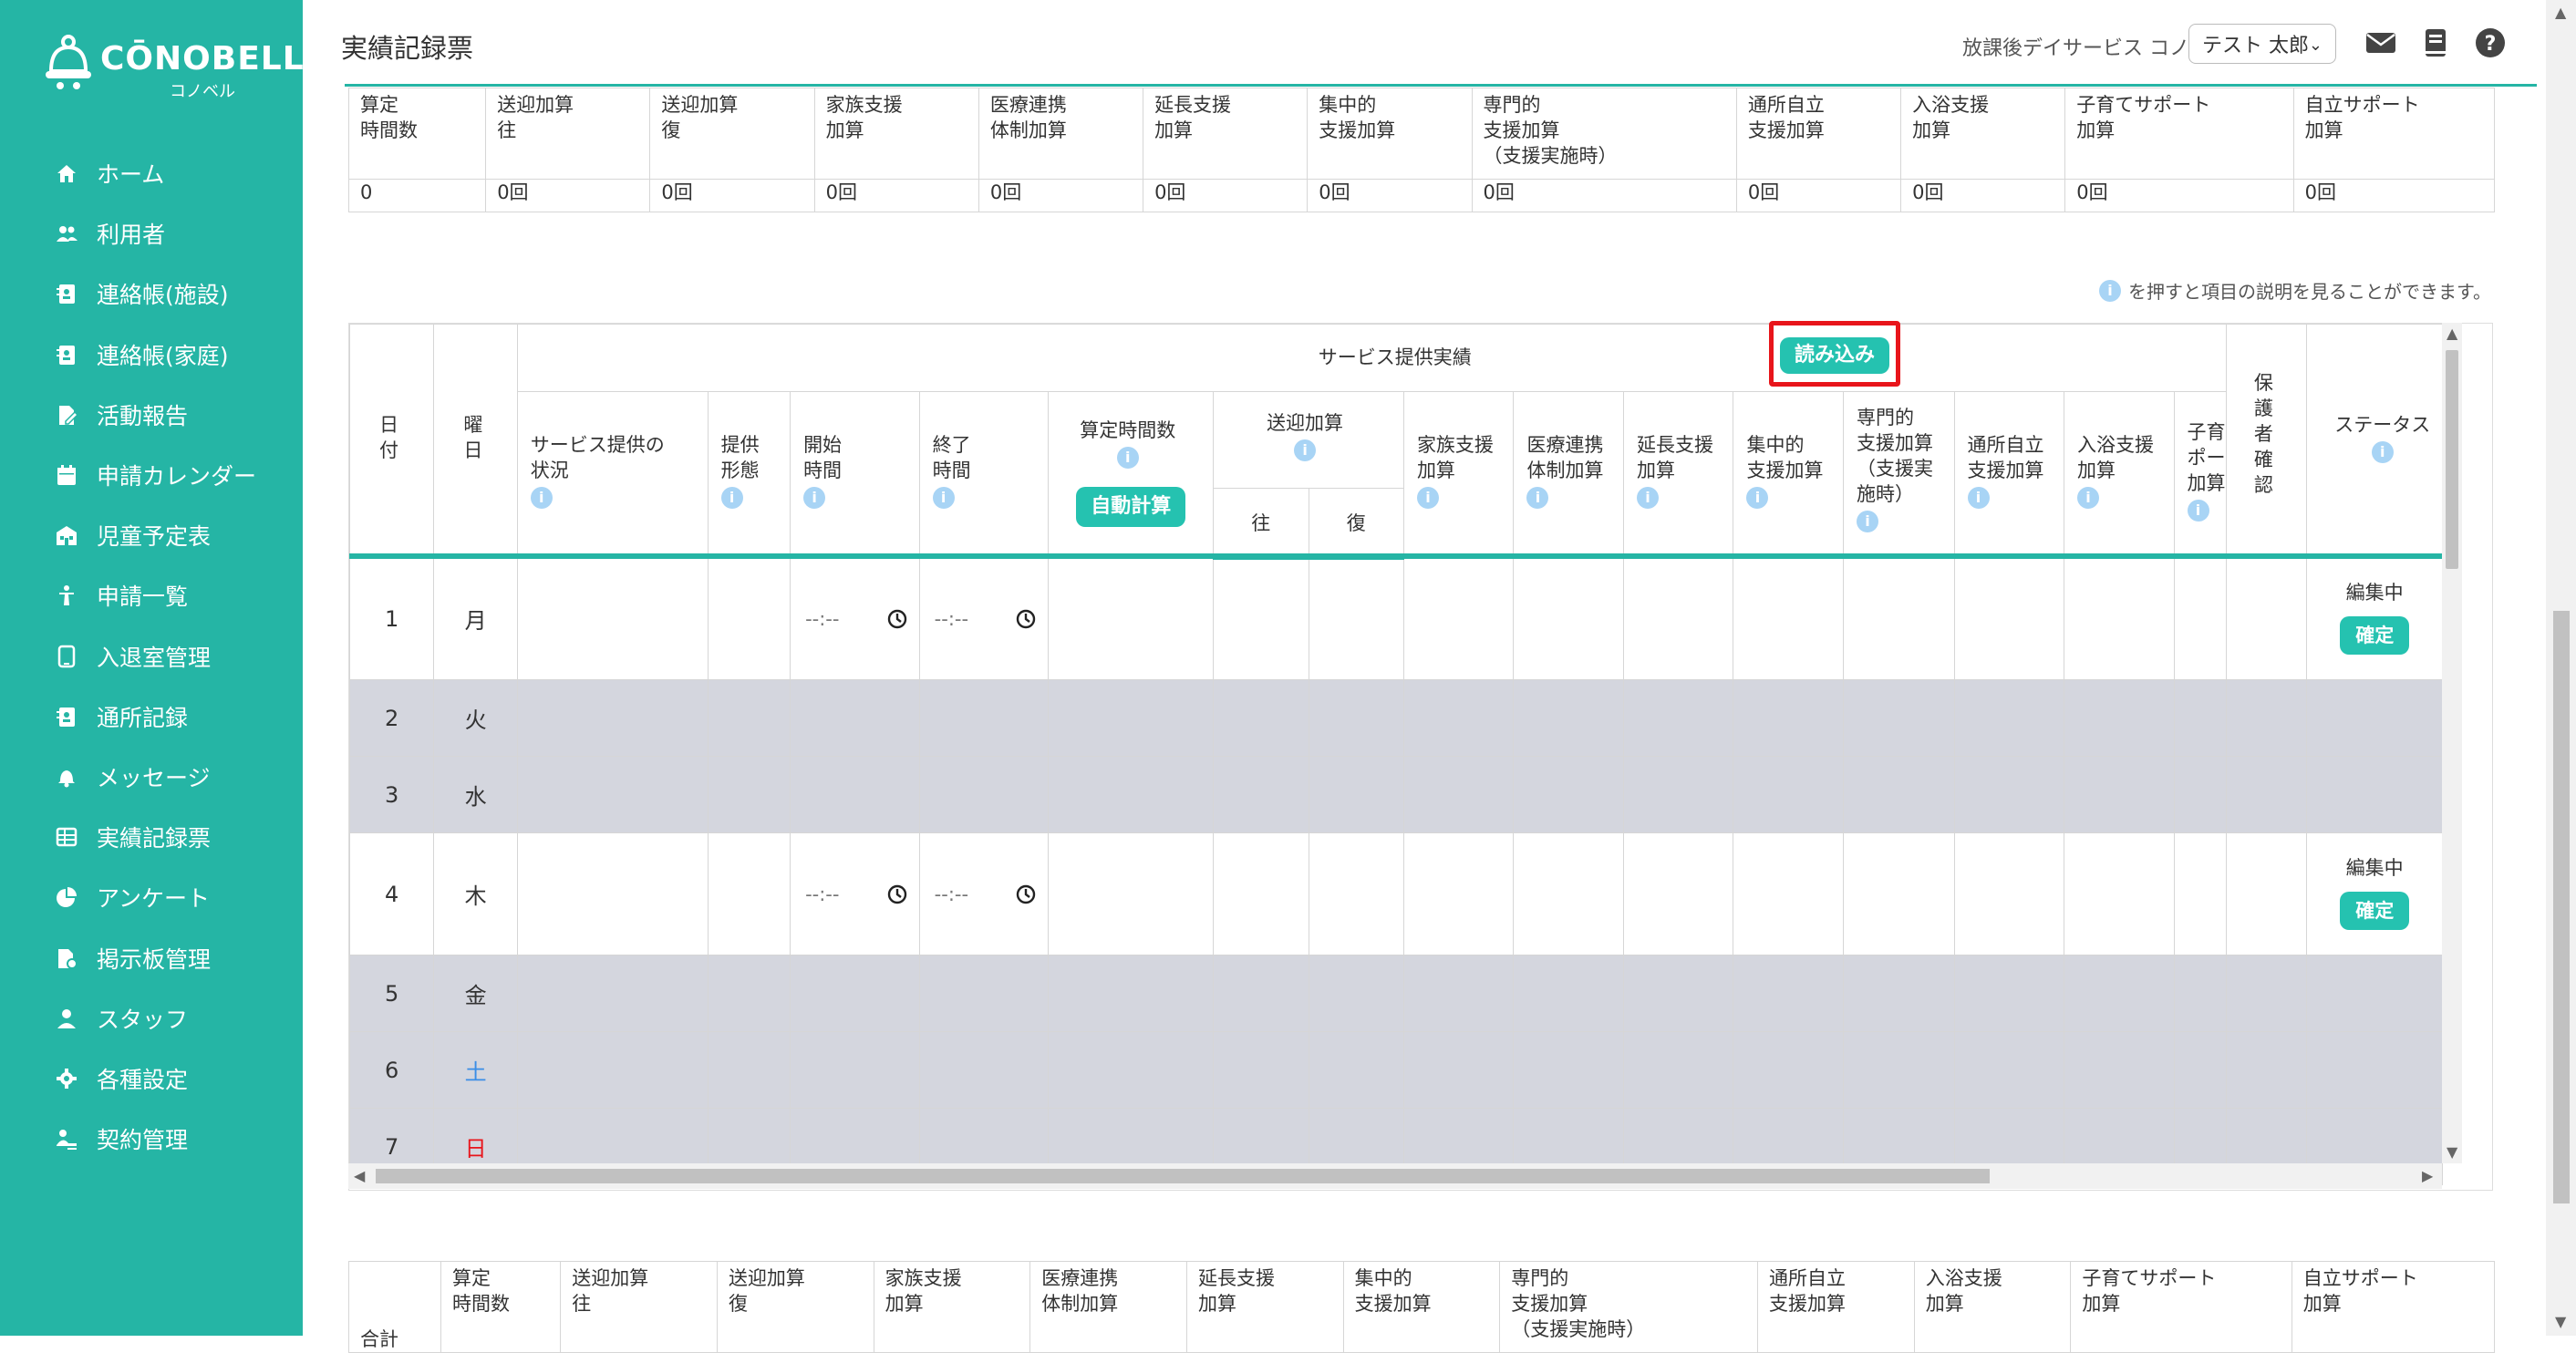  Describe the element at coordinates (173, 777) in the screenshot. I see `sidebar-item-11: メッセージ` at that location.